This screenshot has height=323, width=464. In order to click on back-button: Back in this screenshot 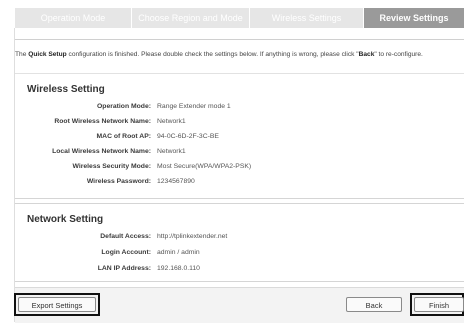, I will do `click(374, 304)`.